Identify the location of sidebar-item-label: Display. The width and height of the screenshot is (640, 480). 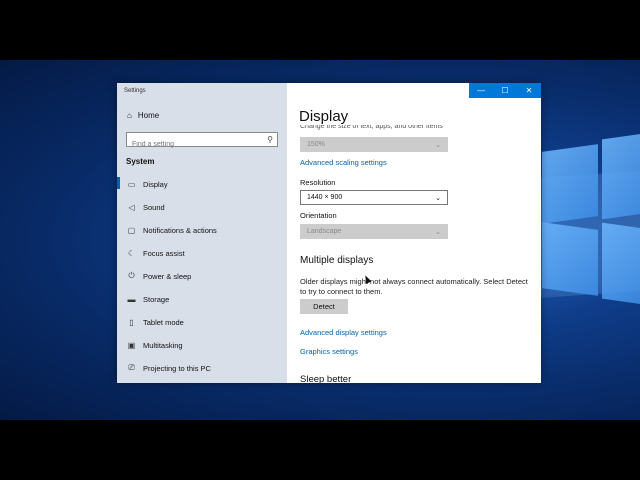
(155, 184).